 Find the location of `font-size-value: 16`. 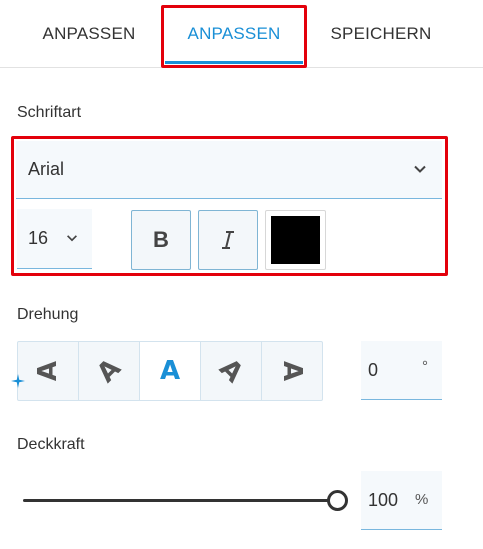

font-size-value: 16 is located at coordinates (38, 238).